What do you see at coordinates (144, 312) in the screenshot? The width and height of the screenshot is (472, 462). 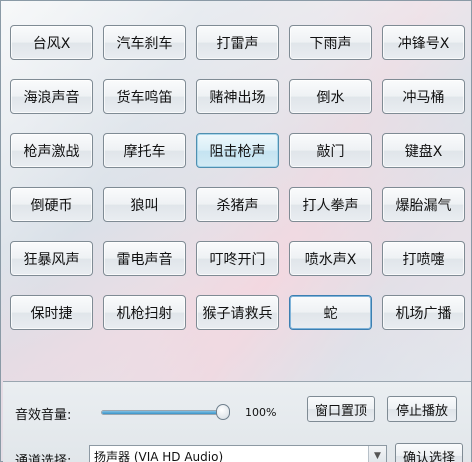 I see `sound-button-machine-gun: 机枪扫射` at bounding box center [144, 312].